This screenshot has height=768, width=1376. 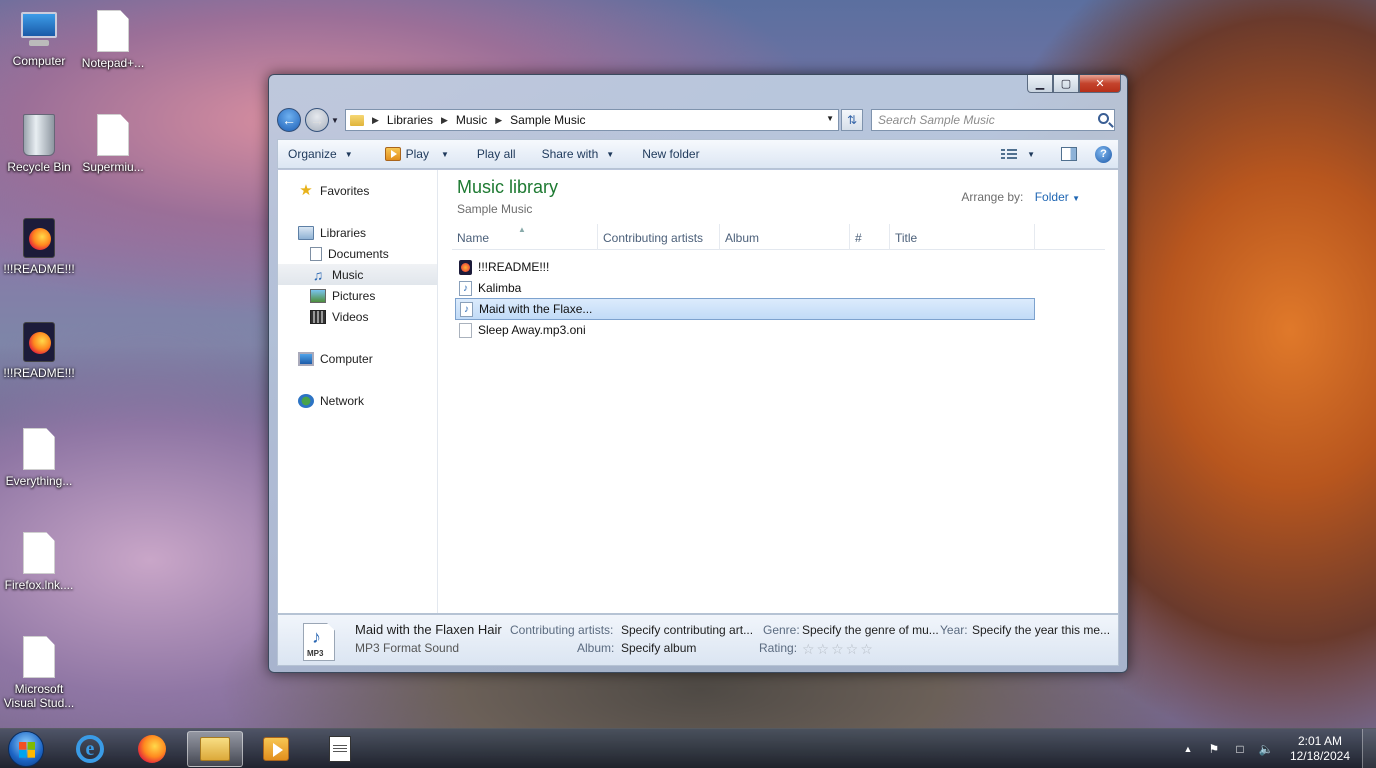 I want to click on column-header-contributing-artists: Contributing artists, so click(x=659, y=237).